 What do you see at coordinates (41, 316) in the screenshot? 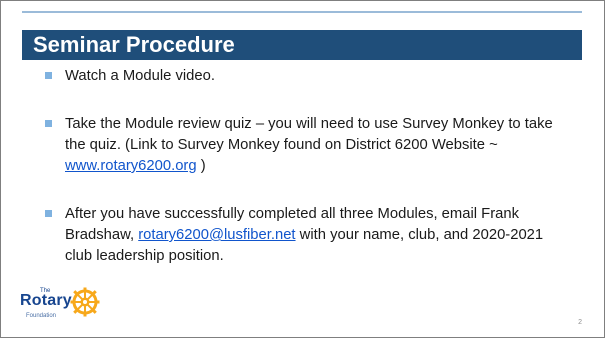
I see `logo-subtitle: Foundation` at bounding box center [41, 316].